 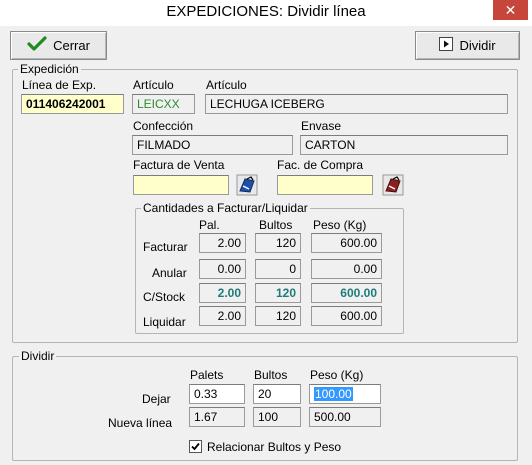 I want to click on envase-label: Envase, so click(x=321, y=126).